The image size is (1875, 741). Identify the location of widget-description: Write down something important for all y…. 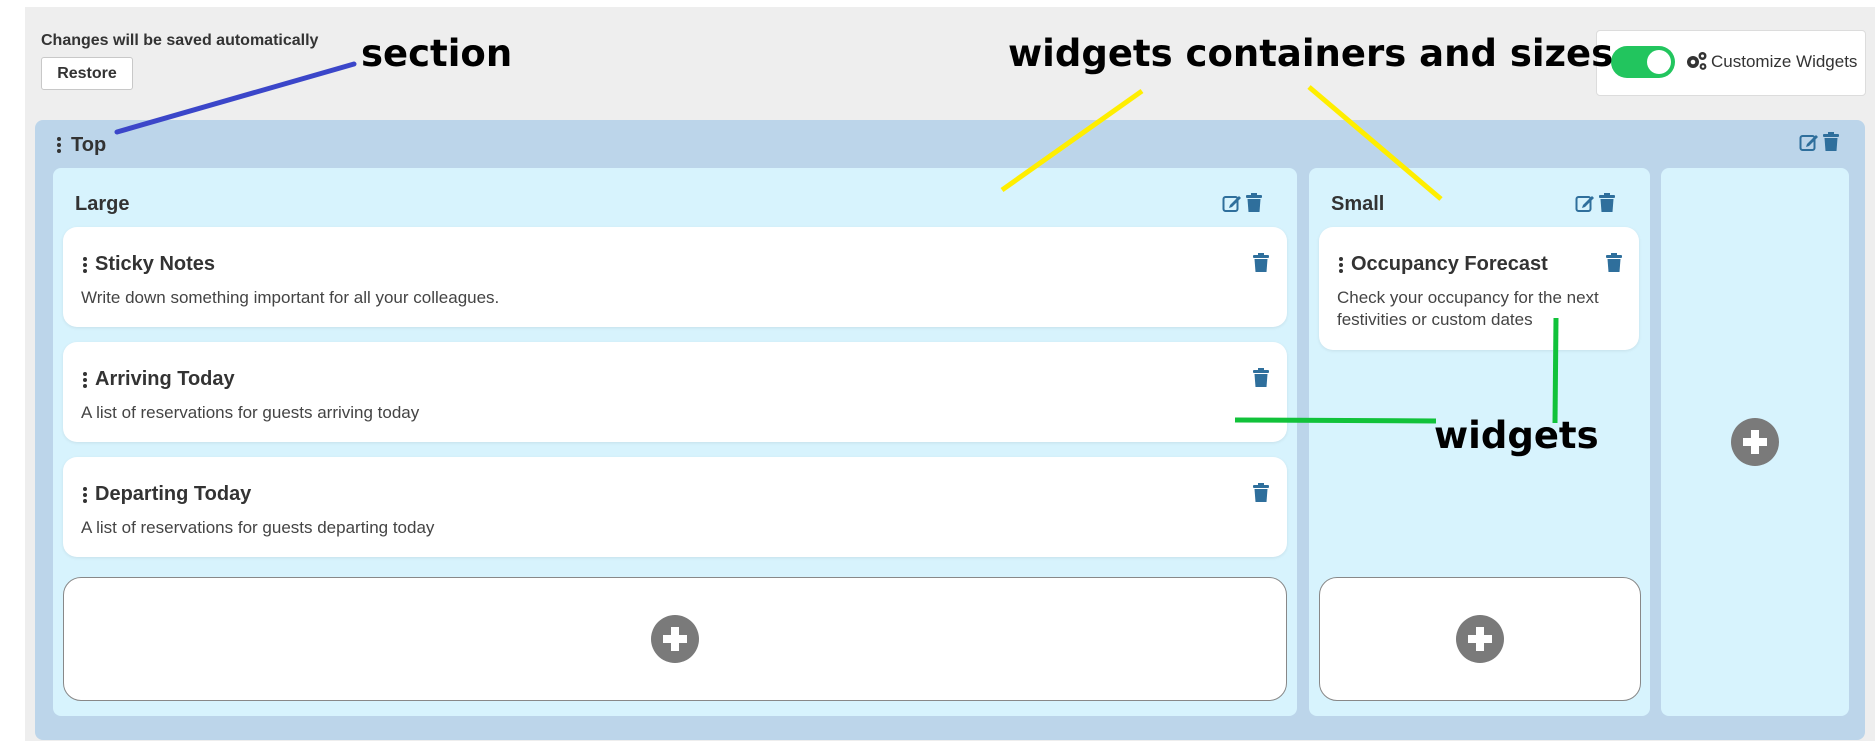
(290, 297).